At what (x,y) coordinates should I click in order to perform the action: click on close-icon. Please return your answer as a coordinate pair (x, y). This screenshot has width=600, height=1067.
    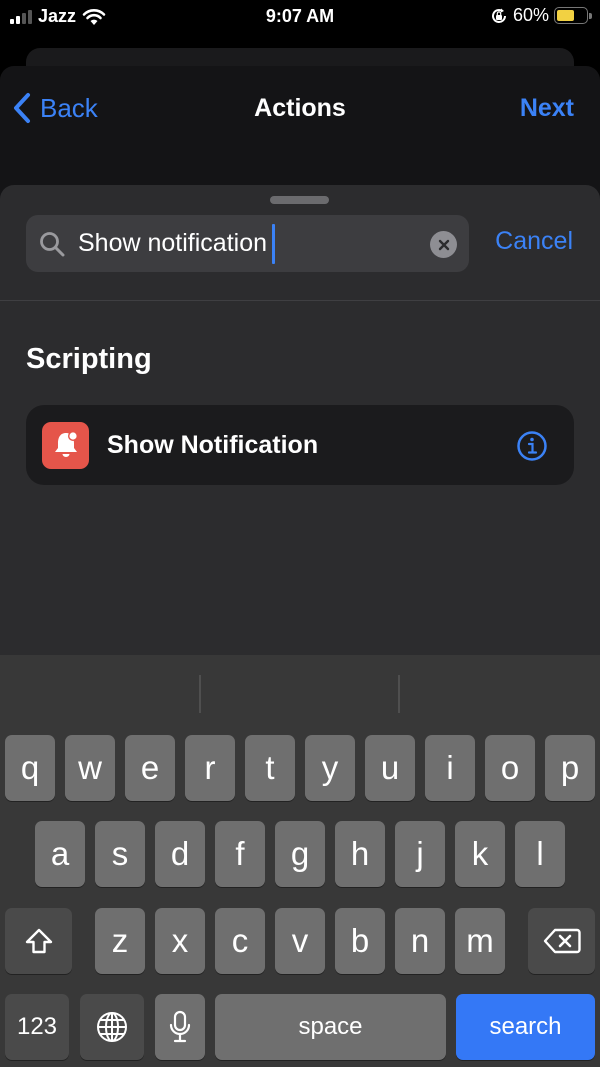
    Looking at the image, I should click on (443, 244).